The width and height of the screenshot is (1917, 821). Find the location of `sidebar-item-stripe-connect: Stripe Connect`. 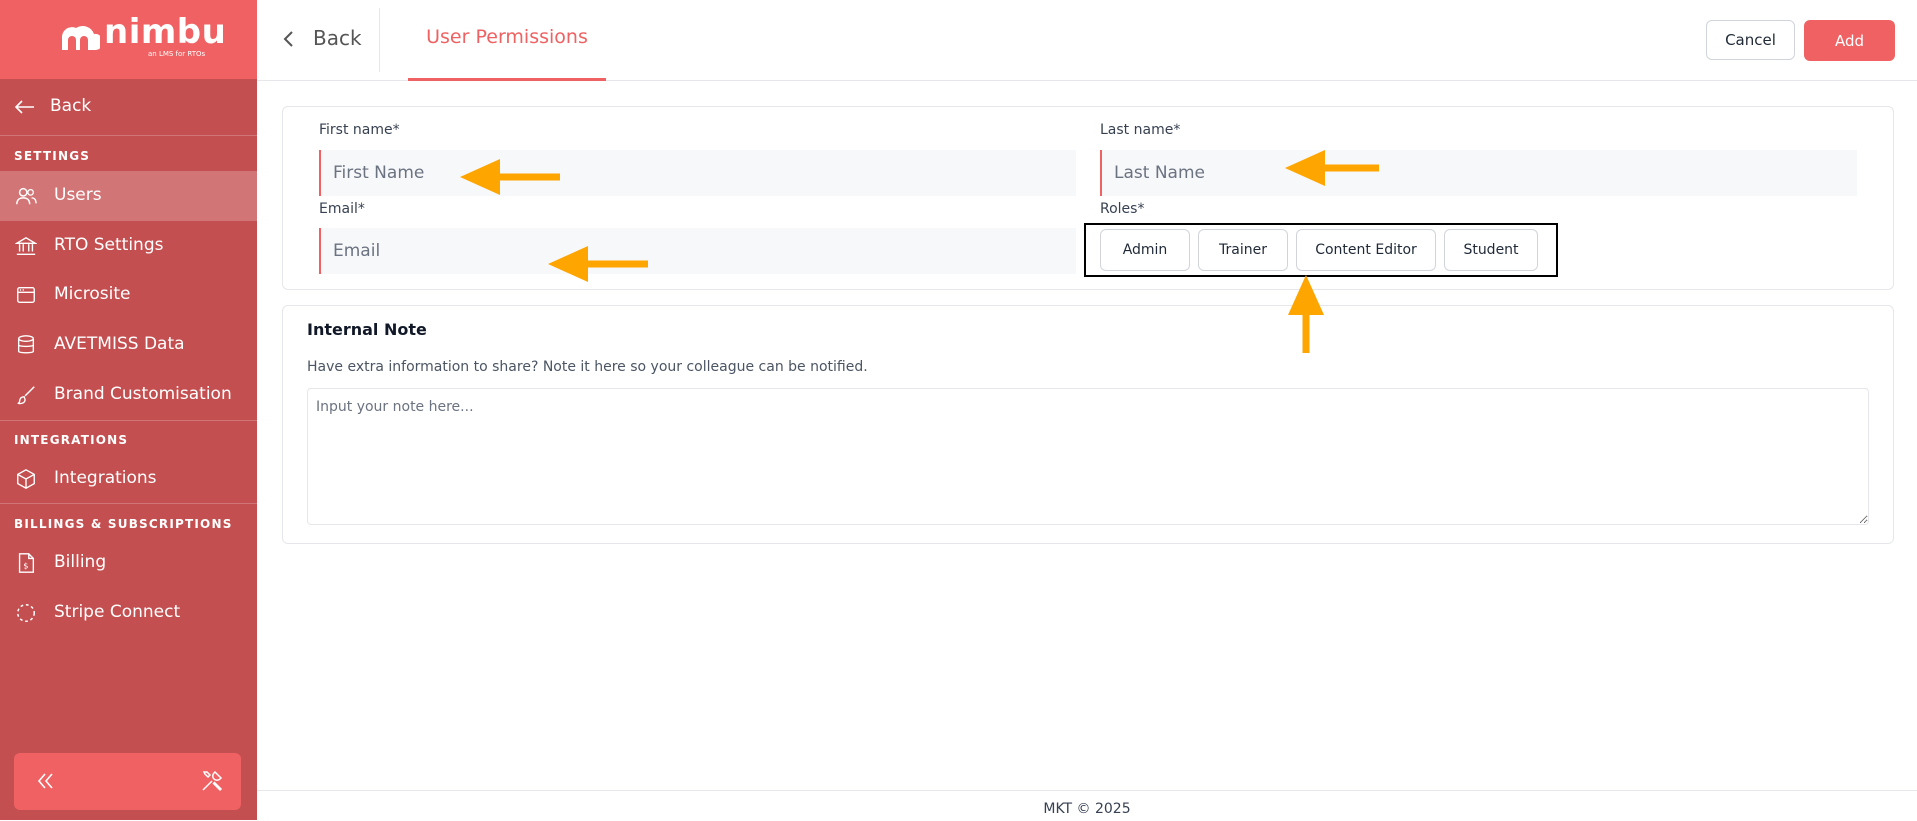

sidebar-item-stripe-connect: Stripe Connect is located at coordinates (128, 613).